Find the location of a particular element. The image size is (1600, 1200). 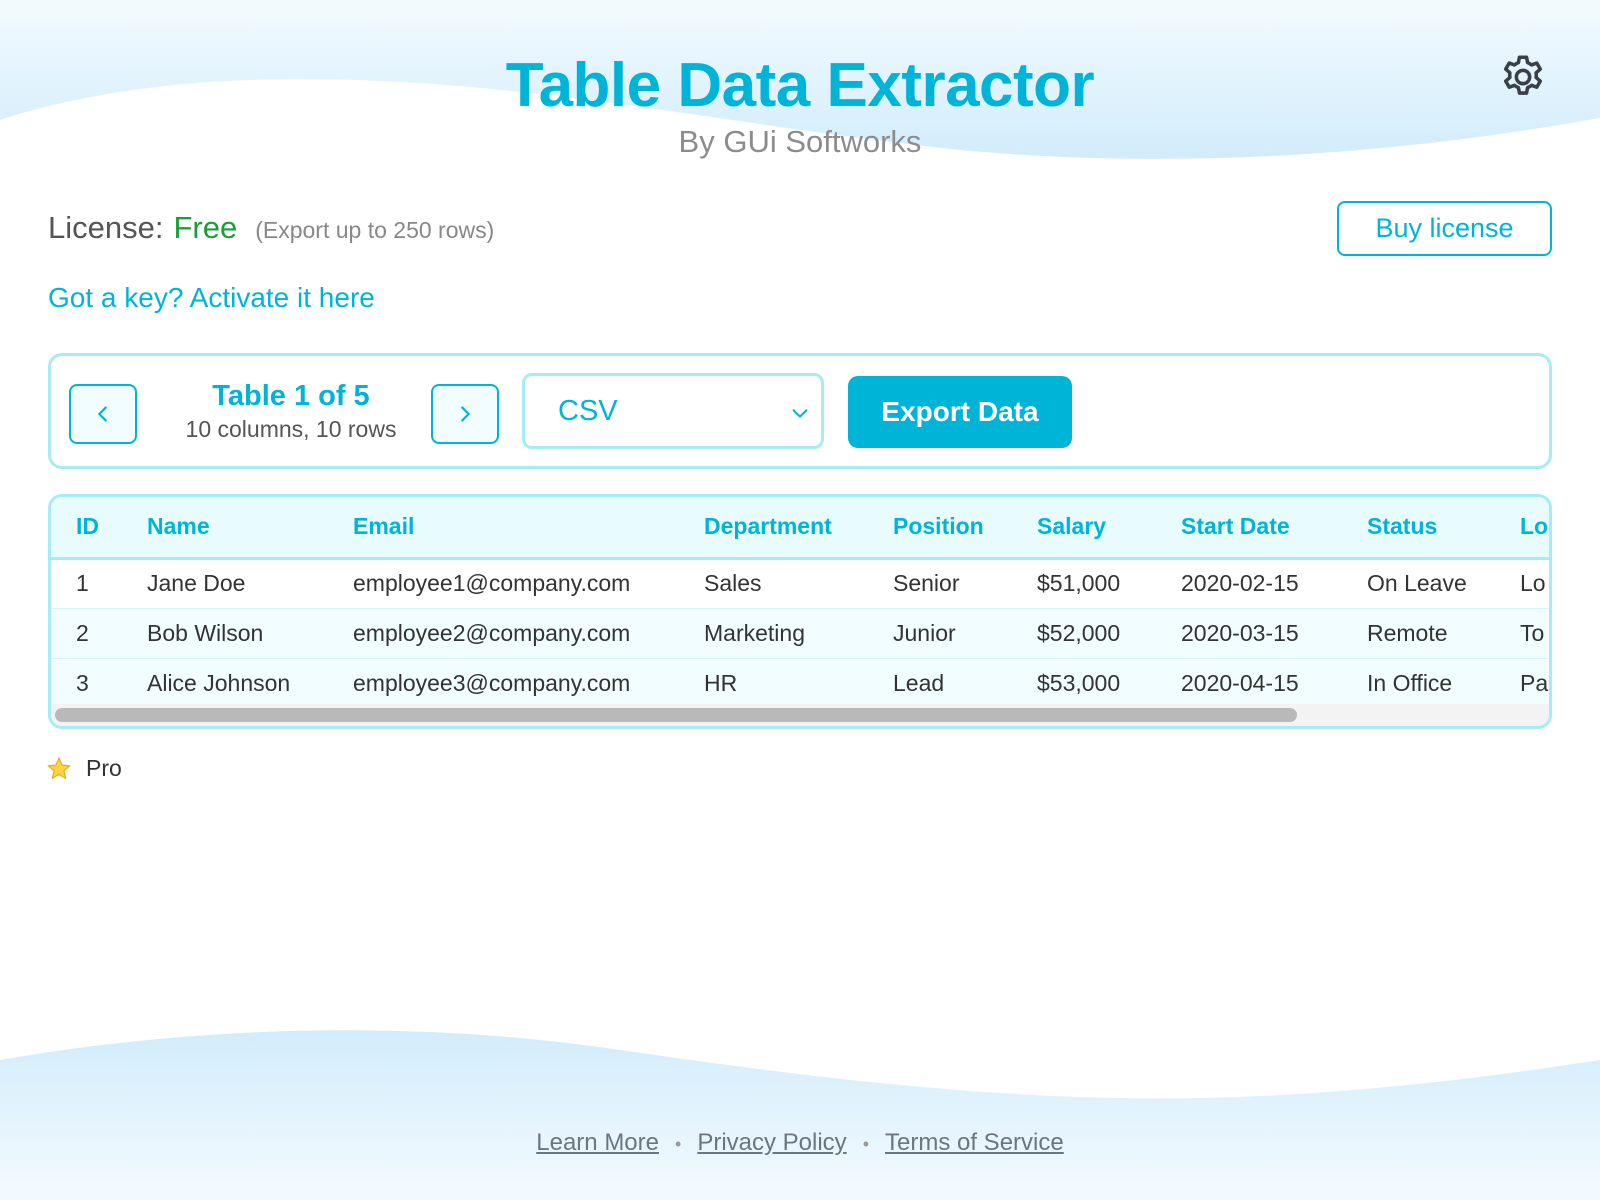

table-cell: Lead is located at coordinates (919, 682).